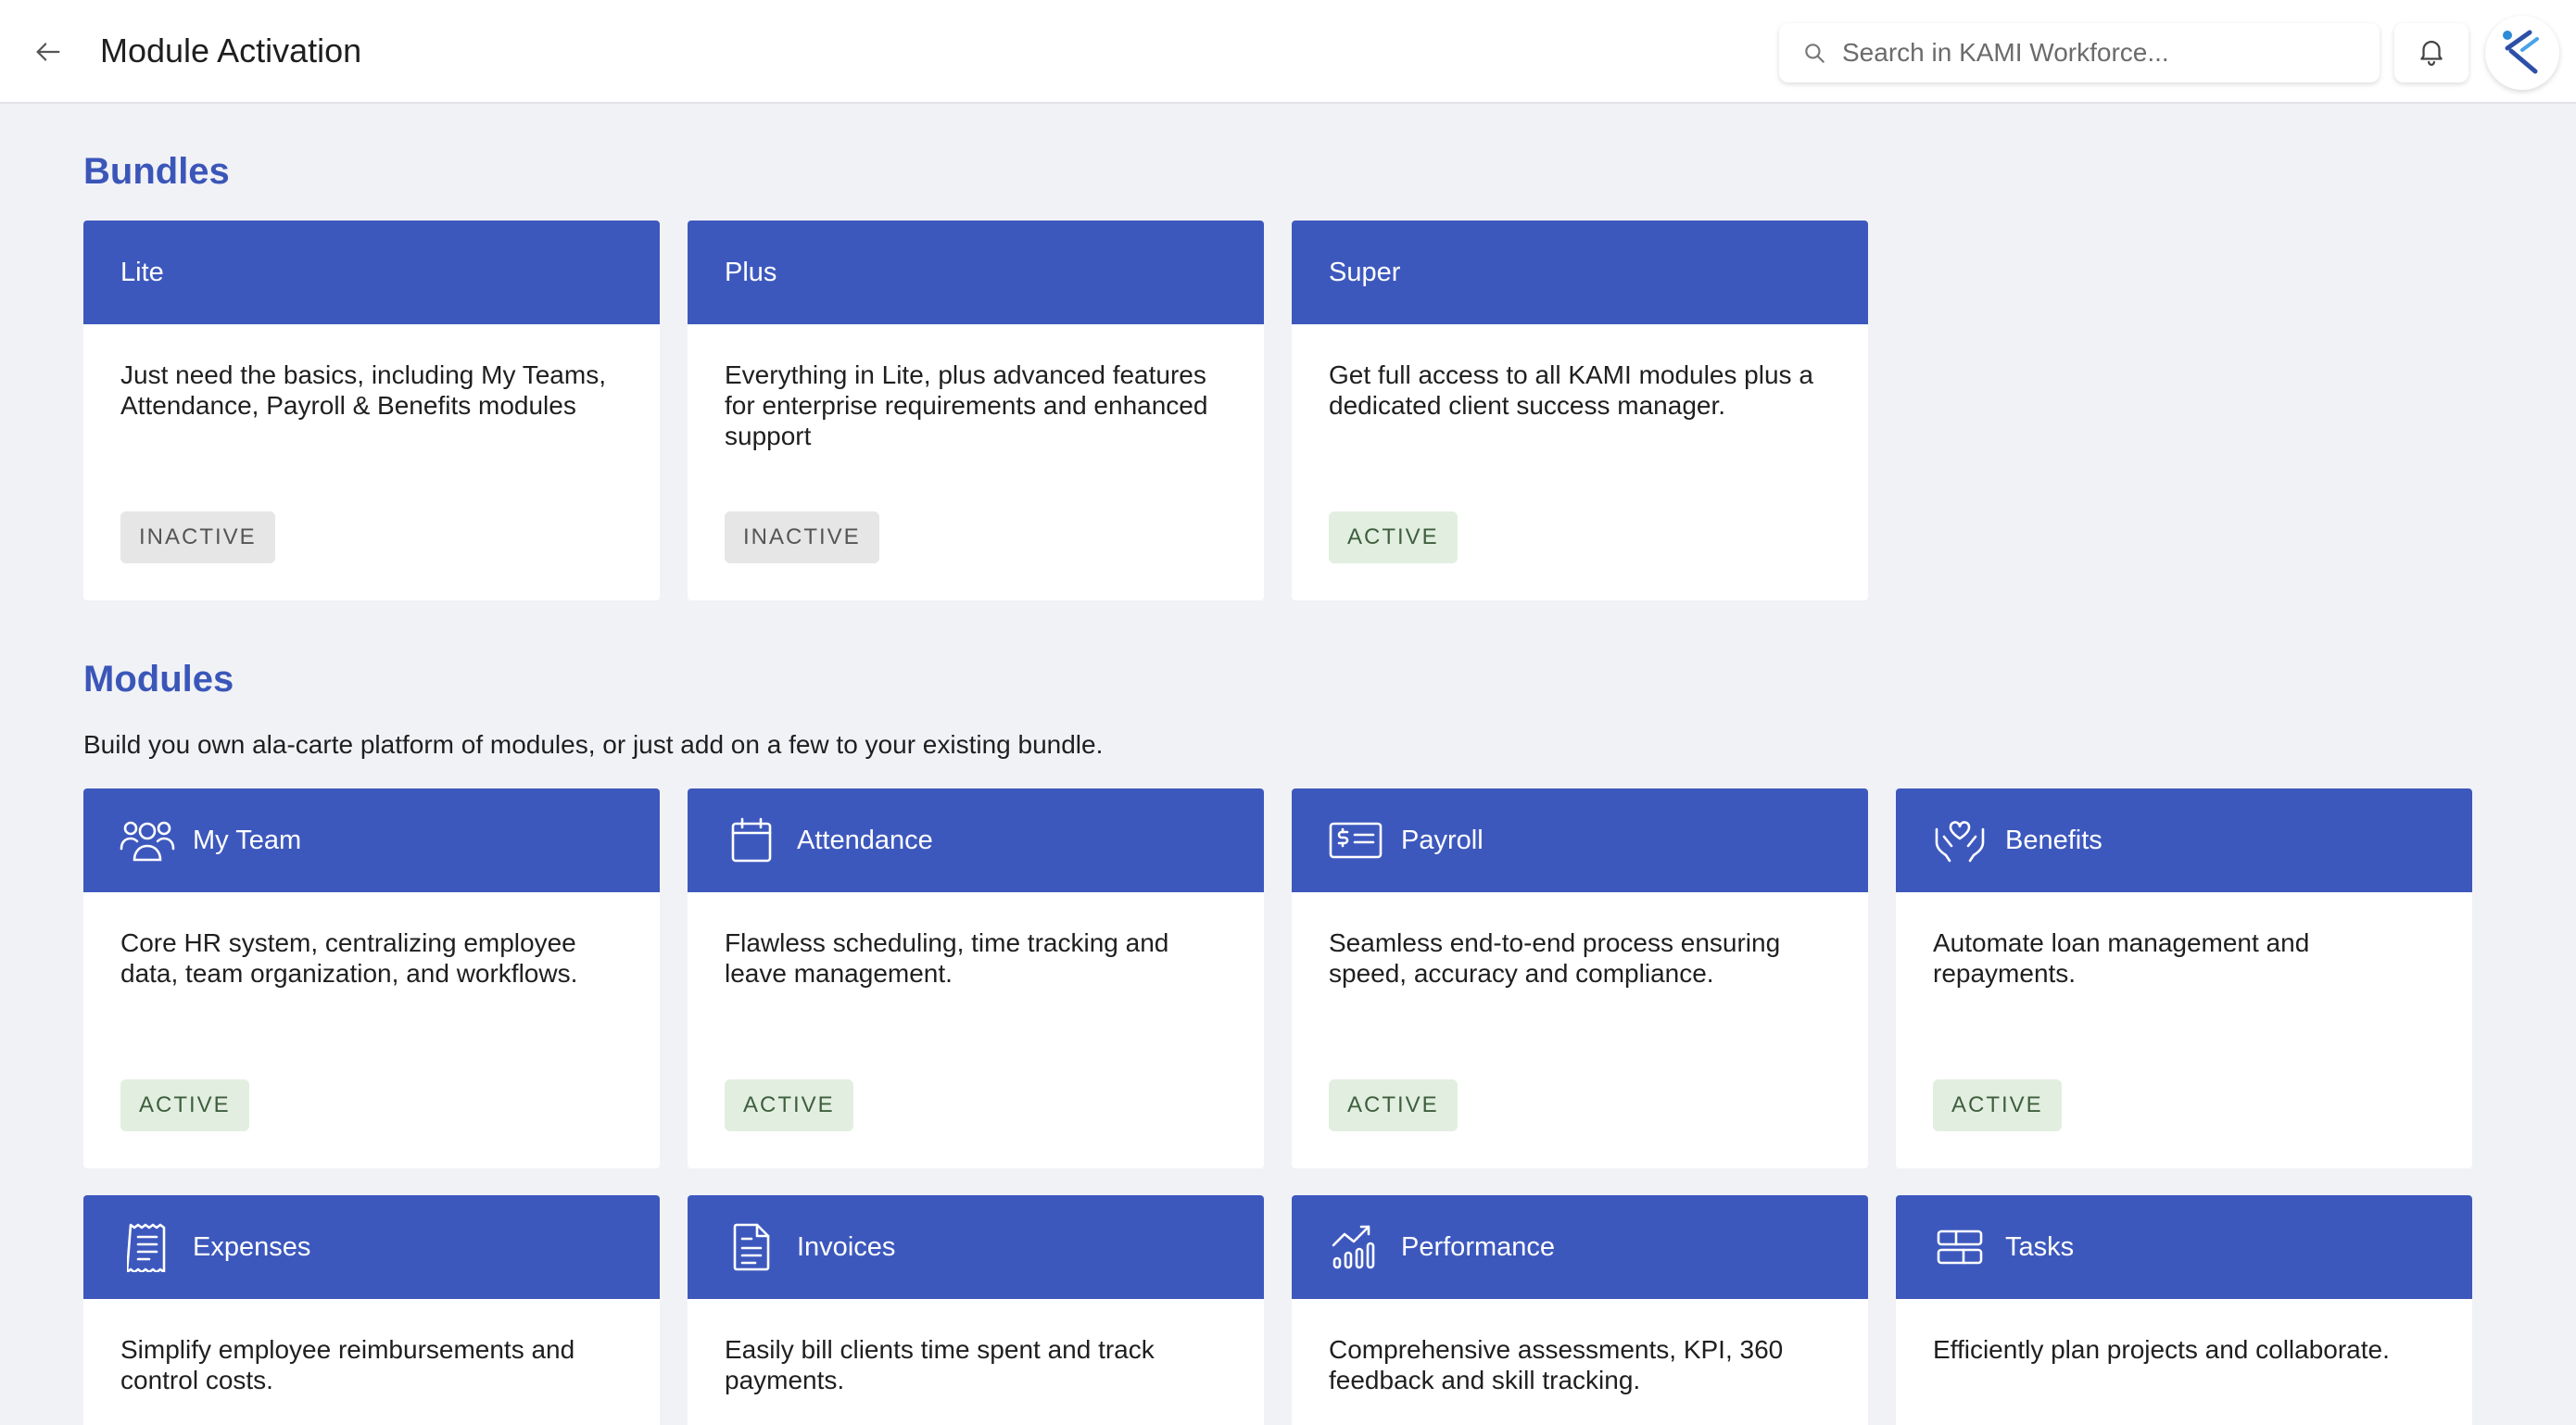 The image size is (2576, 1425). What do you see at coordinates (372, 840) in the screenshot?
I see `card-header: My Team` at bounding box center [372, 840].